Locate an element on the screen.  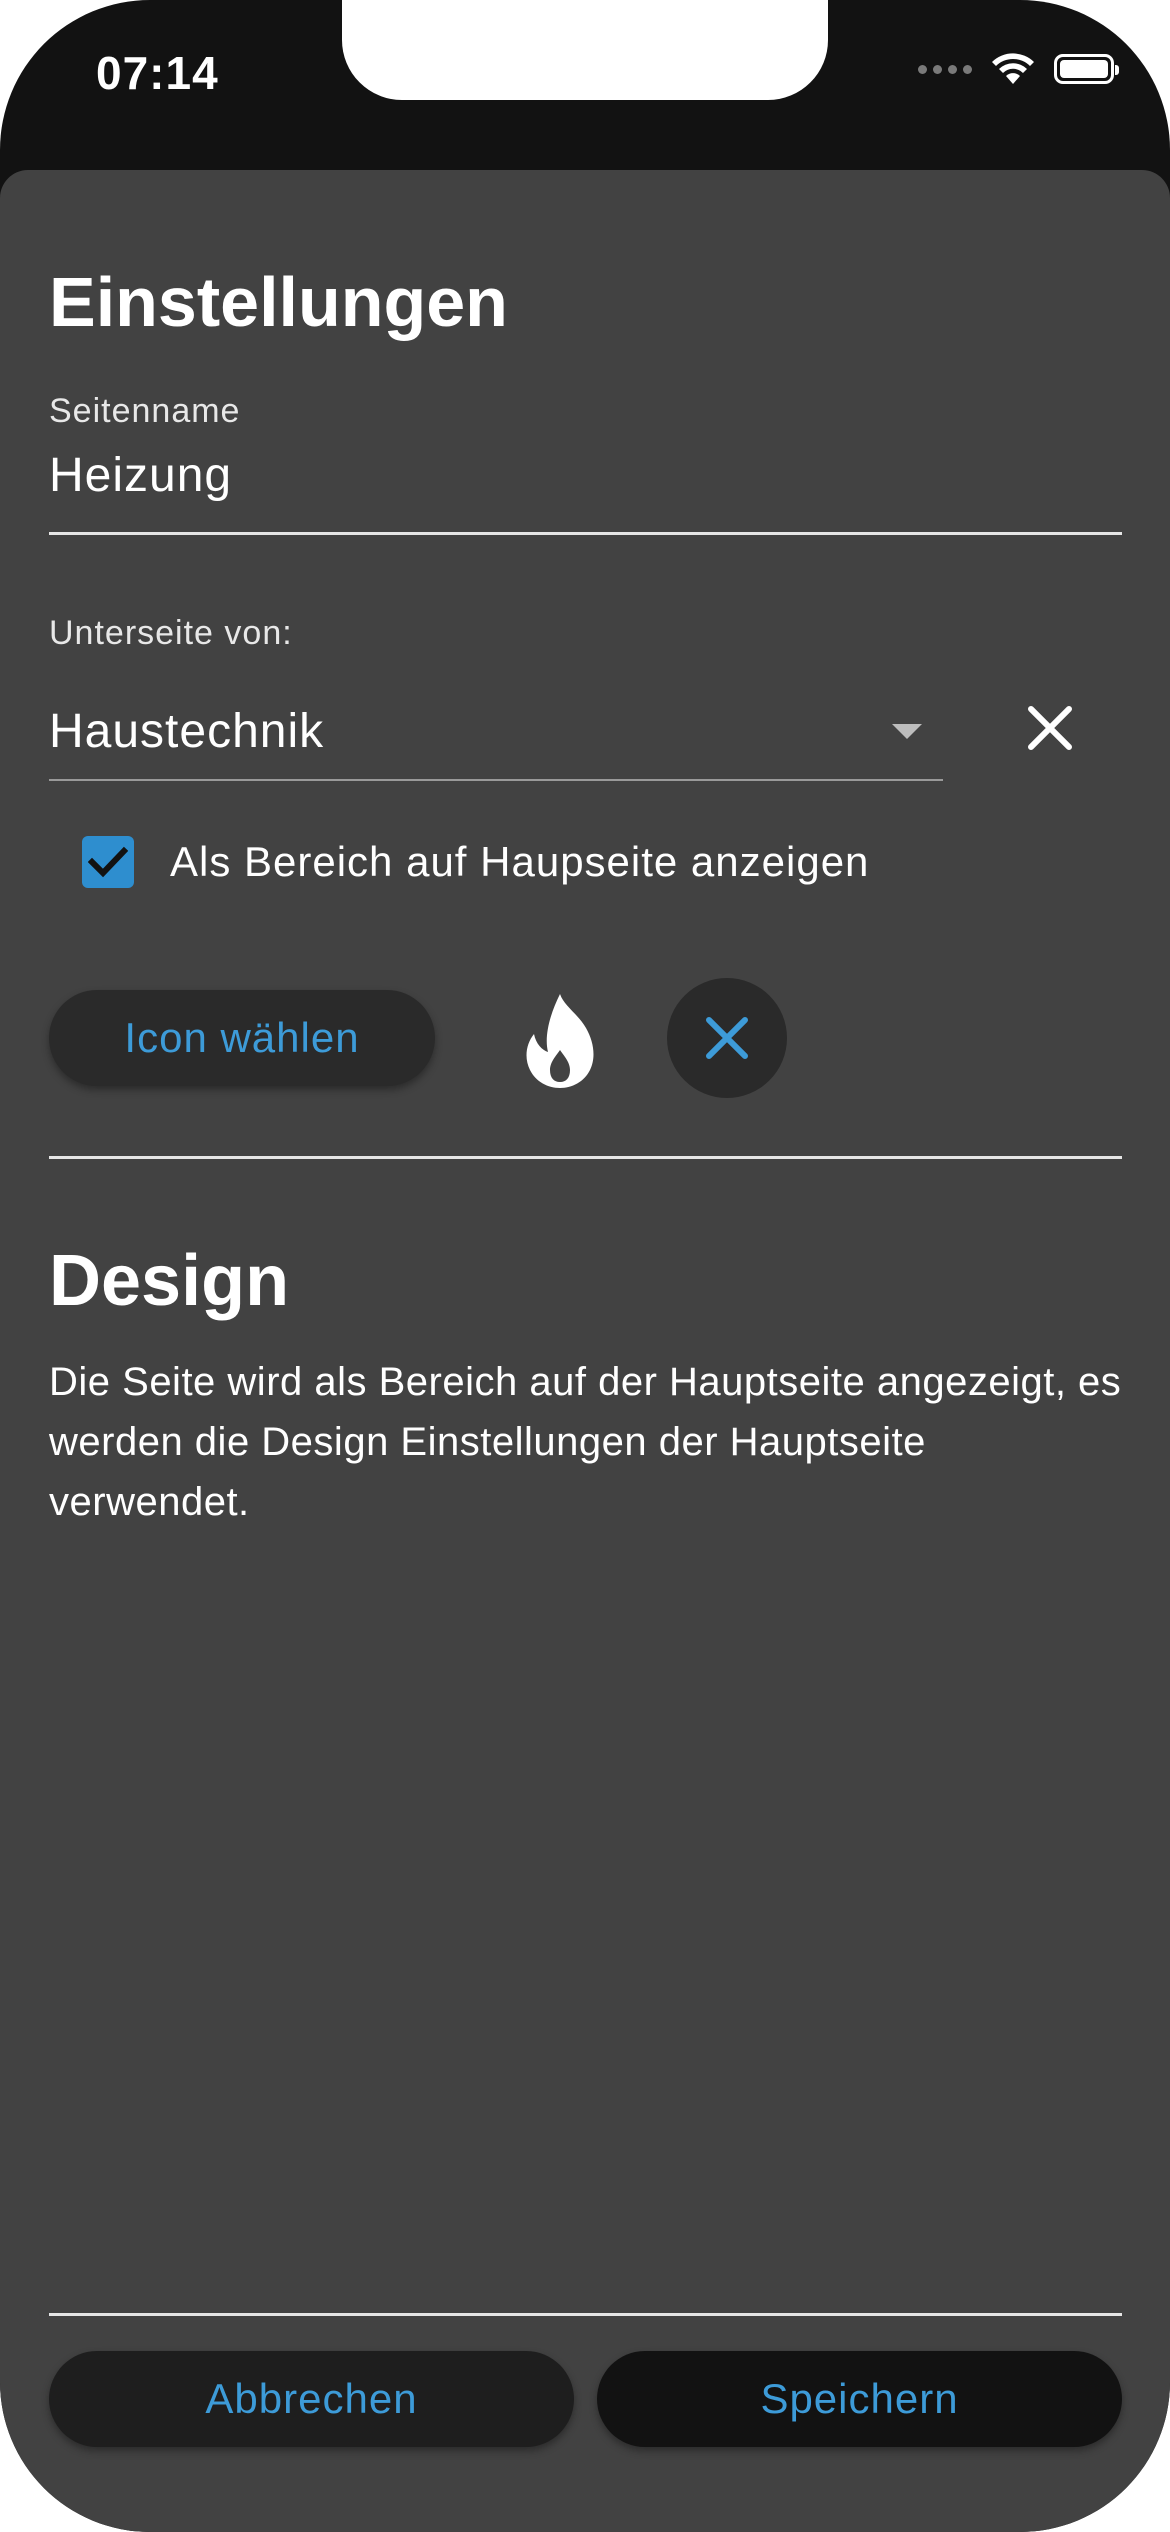
signal-icon is located at coordinates (945, 69).